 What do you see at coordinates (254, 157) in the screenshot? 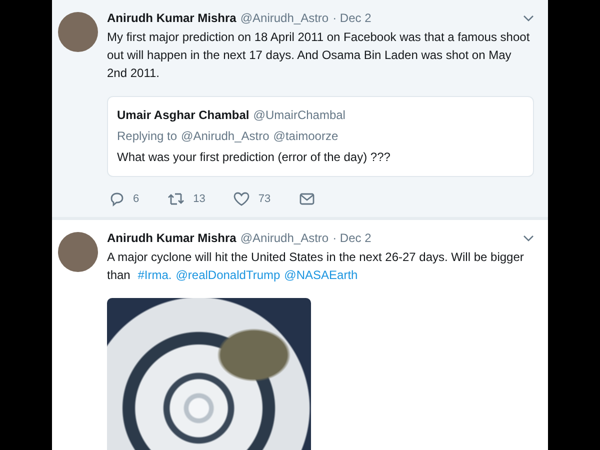
I see `quoted-text: What was your first prediction (error of the day) ???` at bounding box center [254, 157].